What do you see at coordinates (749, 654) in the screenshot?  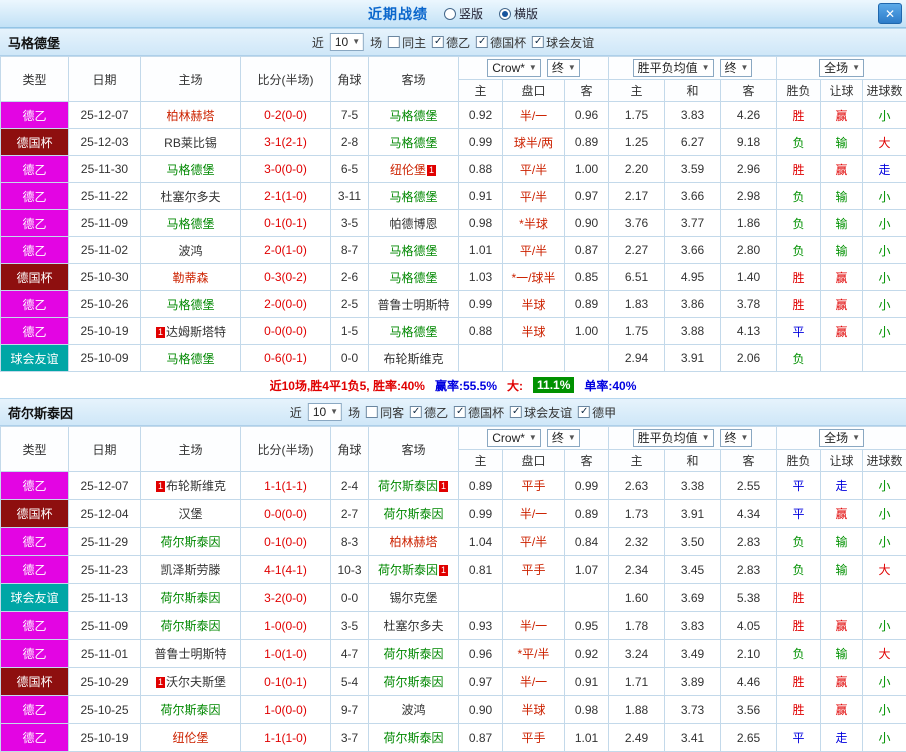 I see `avg-away-cell: 2.10` at bounding box center [749, 654].